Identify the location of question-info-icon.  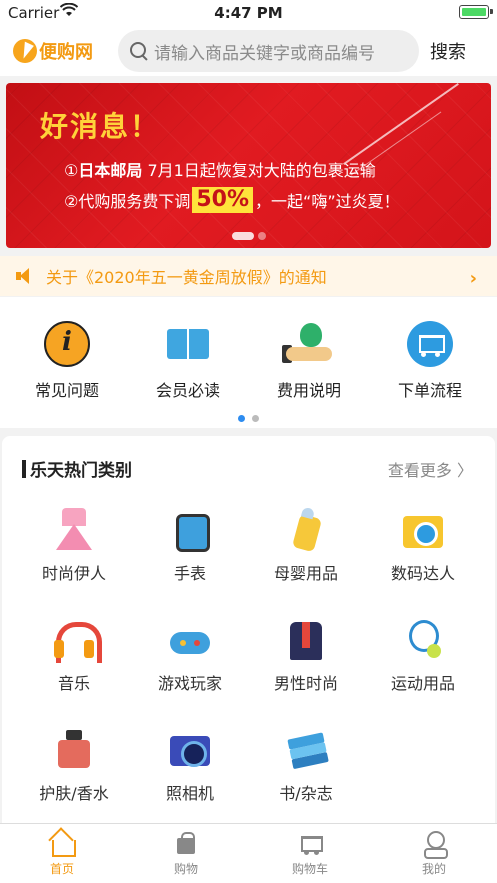
(67, 344).